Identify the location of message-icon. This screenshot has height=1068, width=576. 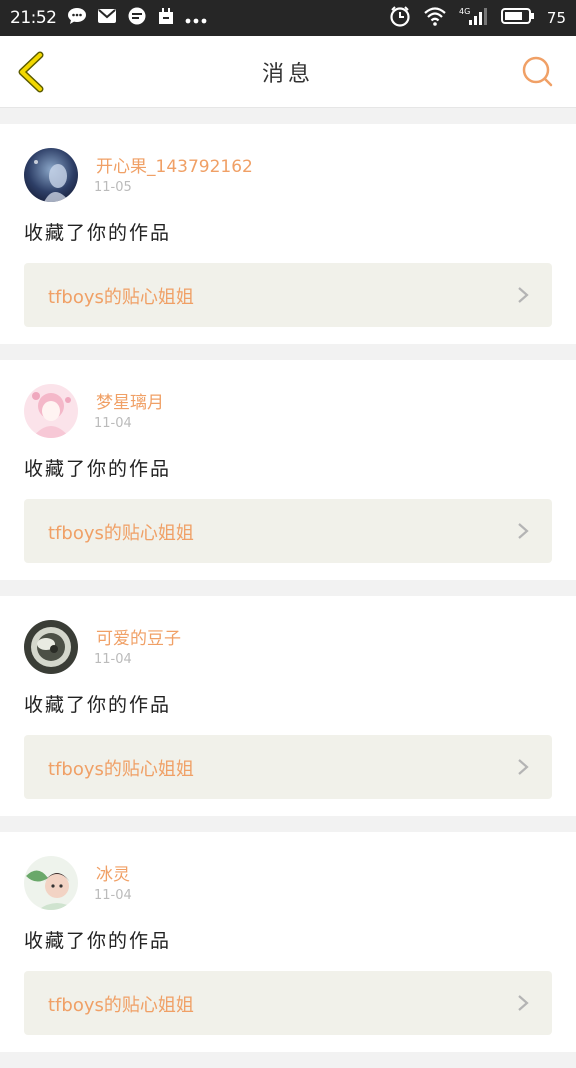
(137, 18).